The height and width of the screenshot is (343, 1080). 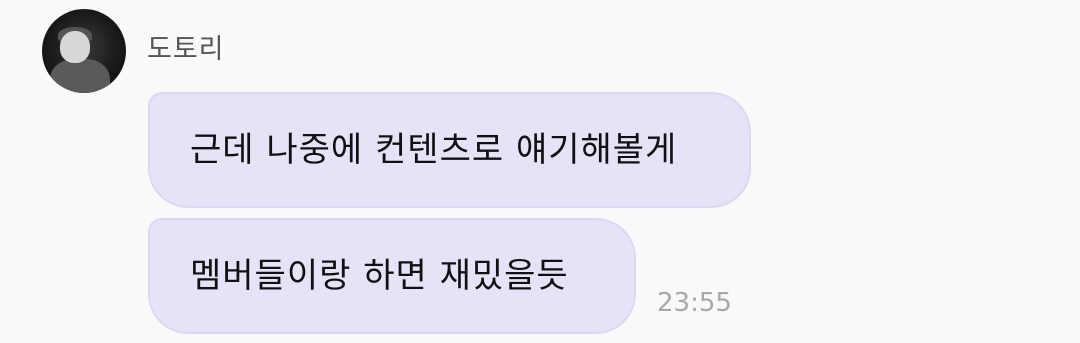 I want to click on sender-avatar, so click(x=84, y=51).